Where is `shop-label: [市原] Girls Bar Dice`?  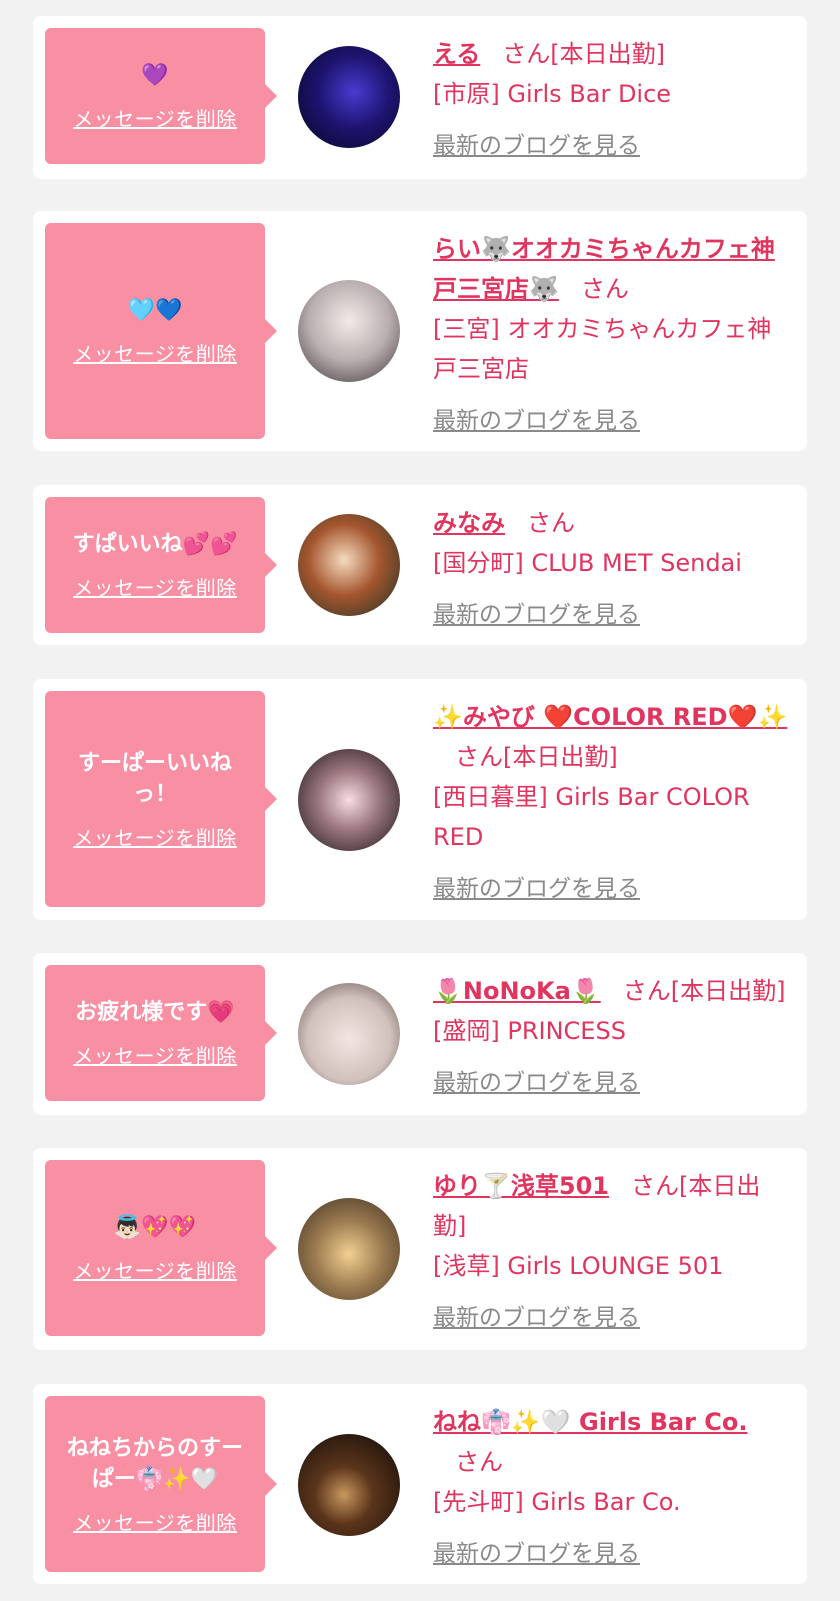 shop-label: [市原] Girls Bar Dice is located at coordinates (552, 94).